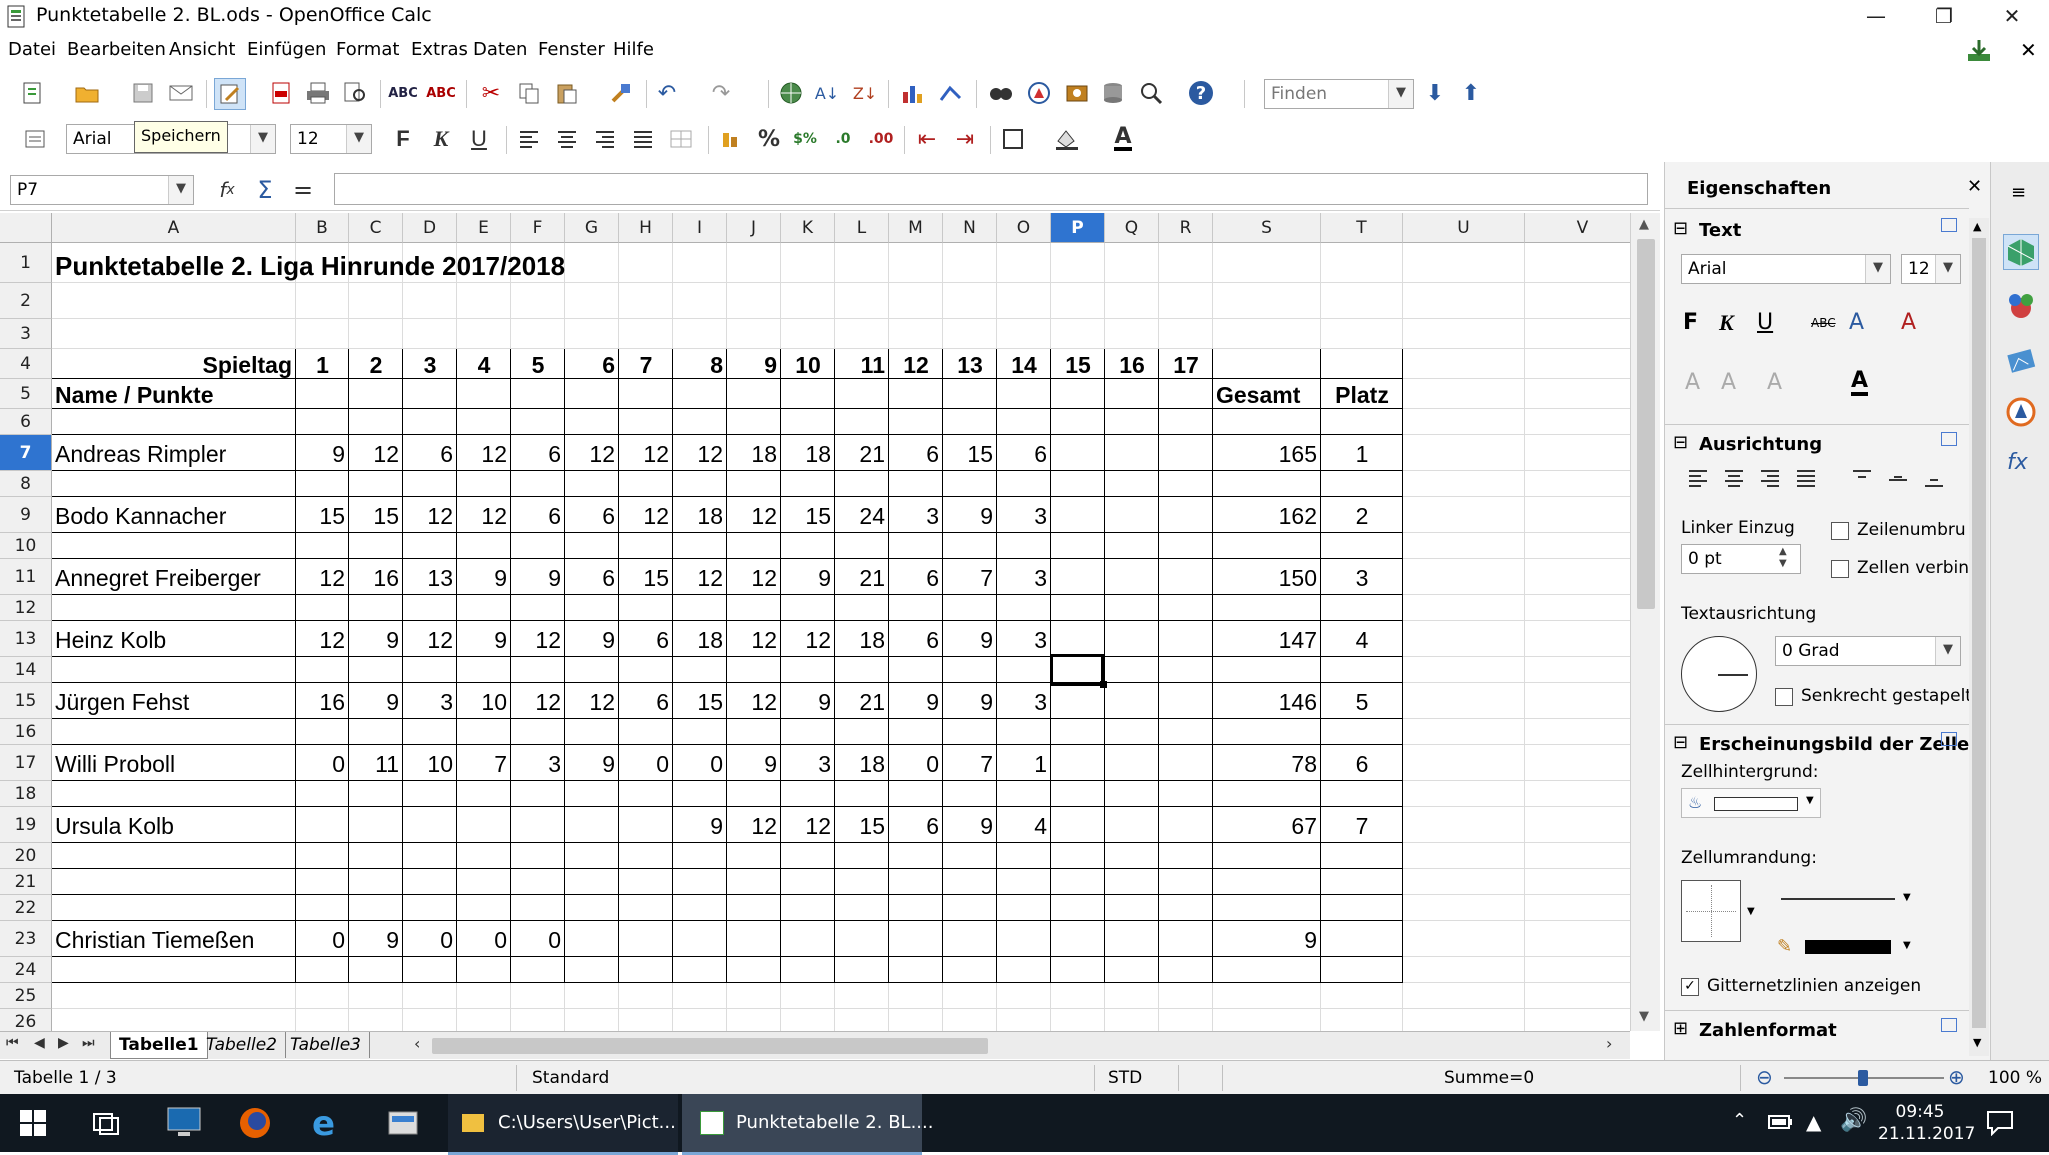  What do you see at coordinates (140, 516) in the screenshot?
I see `player-name-cell: Bodo Kannacher` at bounding box center [140, 516].